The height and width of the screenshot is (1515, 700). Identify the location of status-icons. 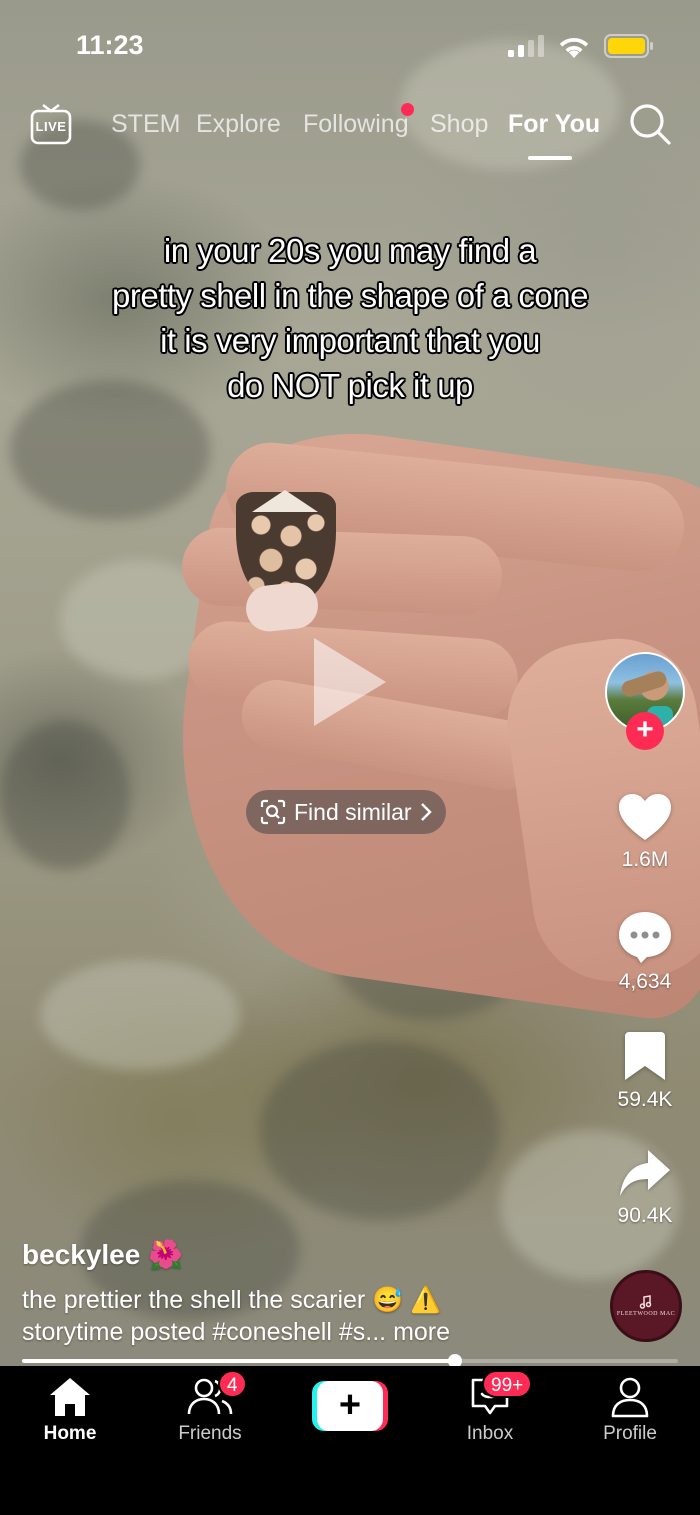
(581, 46).